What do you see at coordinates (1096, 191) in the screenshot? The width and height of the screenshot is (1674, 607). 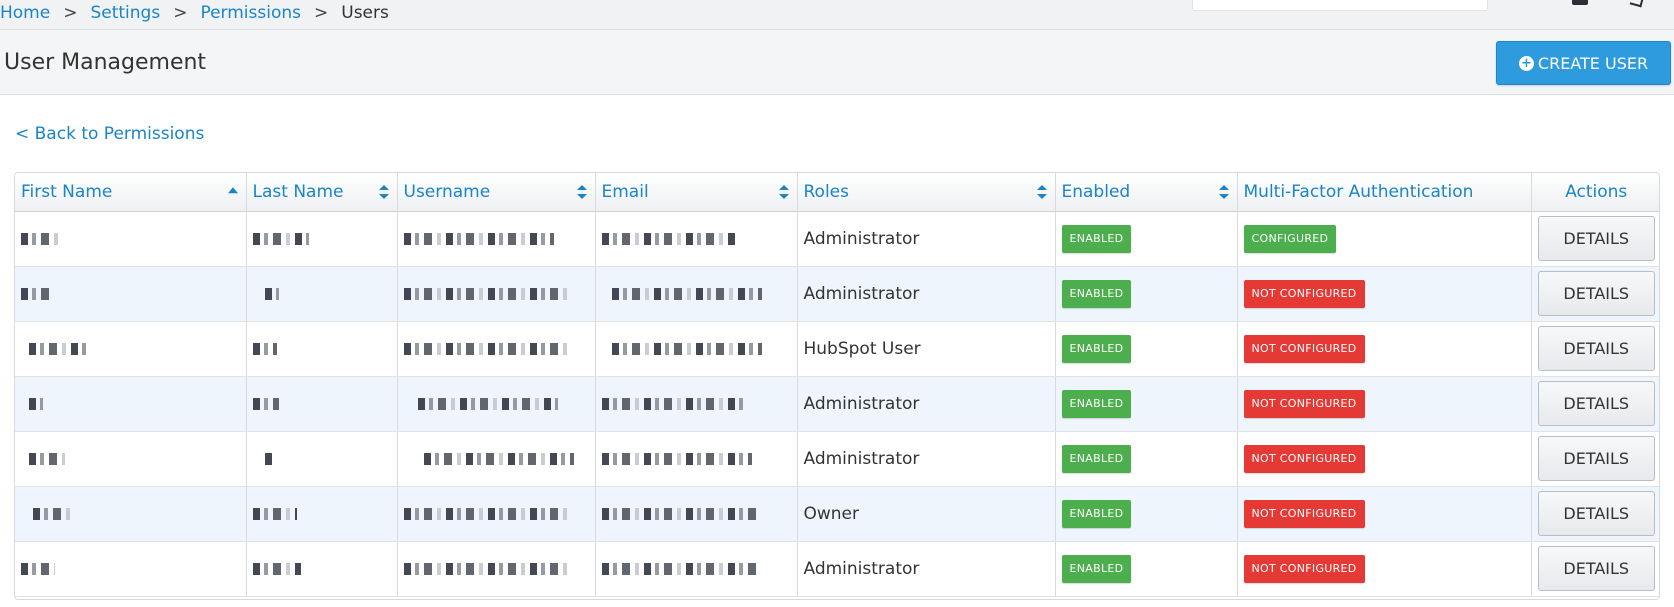 I see `column-header-label: Enabled` at bounding box center [1096, 191].